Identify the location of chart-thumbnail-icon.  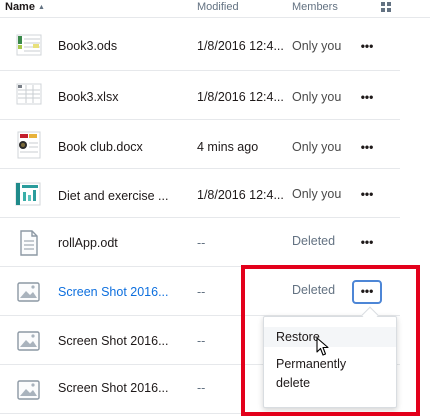
(28, 194).